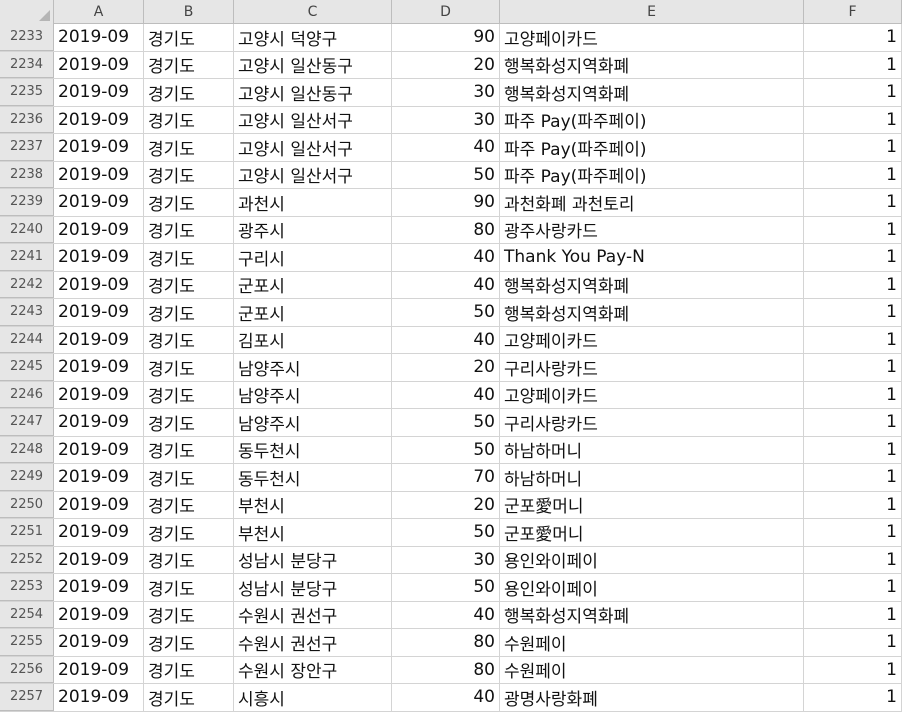 The width and height of the screenshot is (902, 714). What do you see at coordinates (27, 477) in the screenshot?
I see `row-header: 2249` at bounding box center [27, 477].